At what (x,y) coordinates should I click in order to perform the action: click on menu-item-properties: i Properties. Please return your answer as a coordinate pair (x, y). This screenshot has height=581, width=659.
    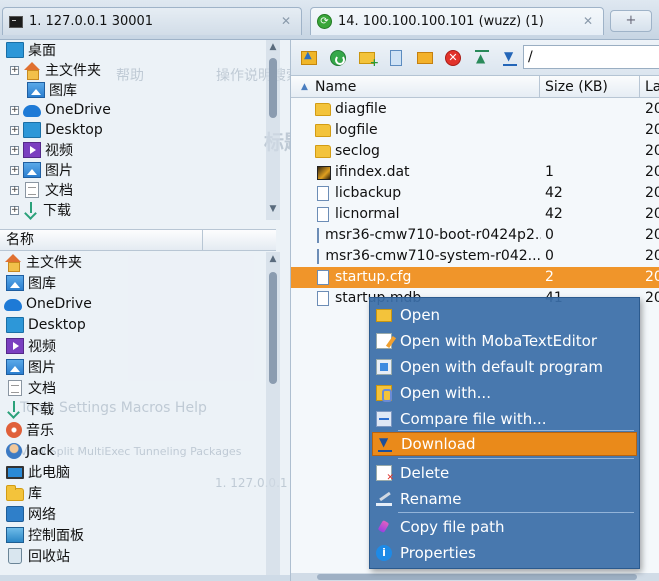
    Looking at the image, I should click on (504, 553).